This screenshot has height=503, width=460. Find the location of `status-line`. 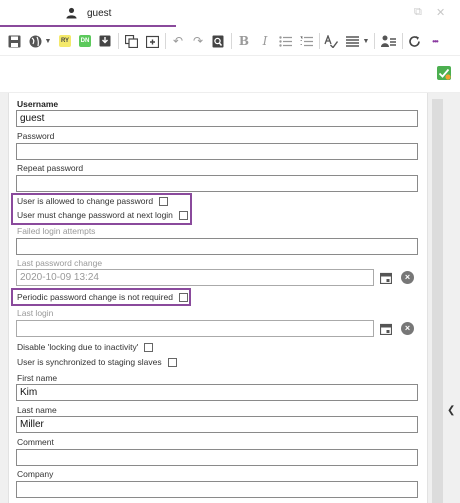

status-line is located at coordinates (230, 74).